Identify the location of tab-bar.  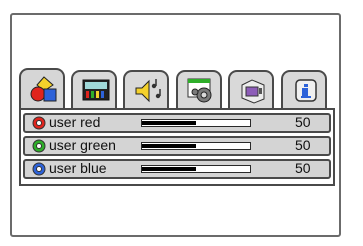
(177, 88).